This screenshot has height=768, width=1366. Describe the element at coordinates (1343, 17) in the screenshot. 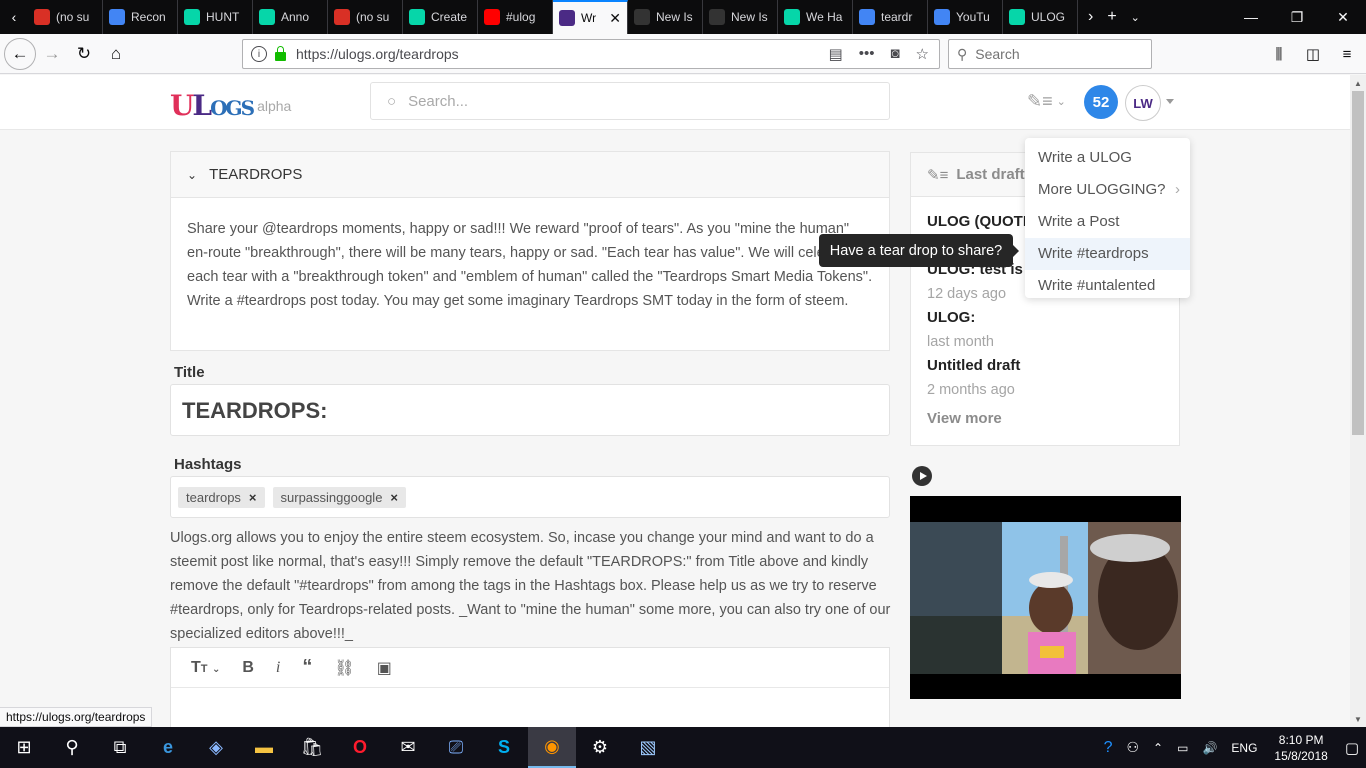

I see `close-window-icon: ✕` at that location.